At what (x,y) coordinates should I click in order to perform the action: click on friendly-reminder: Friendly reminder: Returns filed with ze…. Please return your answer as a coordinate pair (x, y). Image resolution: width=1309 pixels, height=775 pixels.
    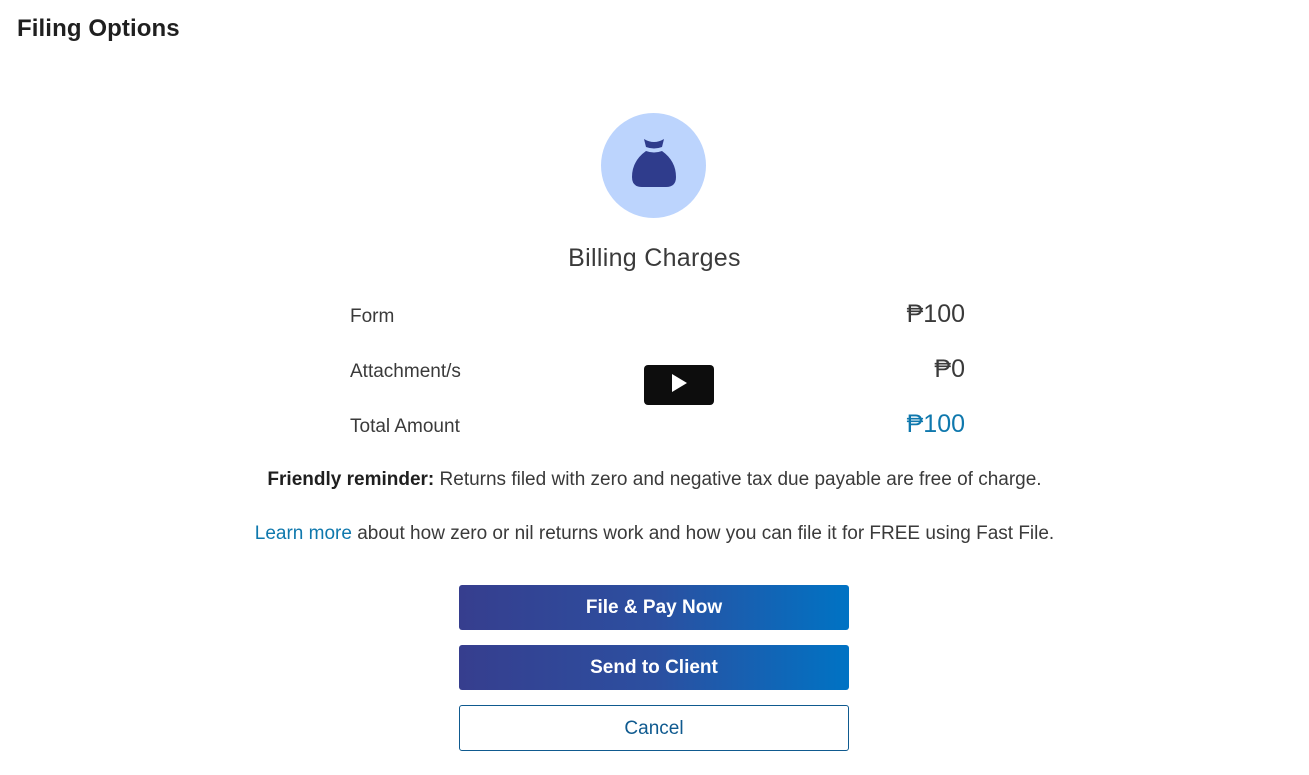
    Looking at the image, I should click on (654, 480).